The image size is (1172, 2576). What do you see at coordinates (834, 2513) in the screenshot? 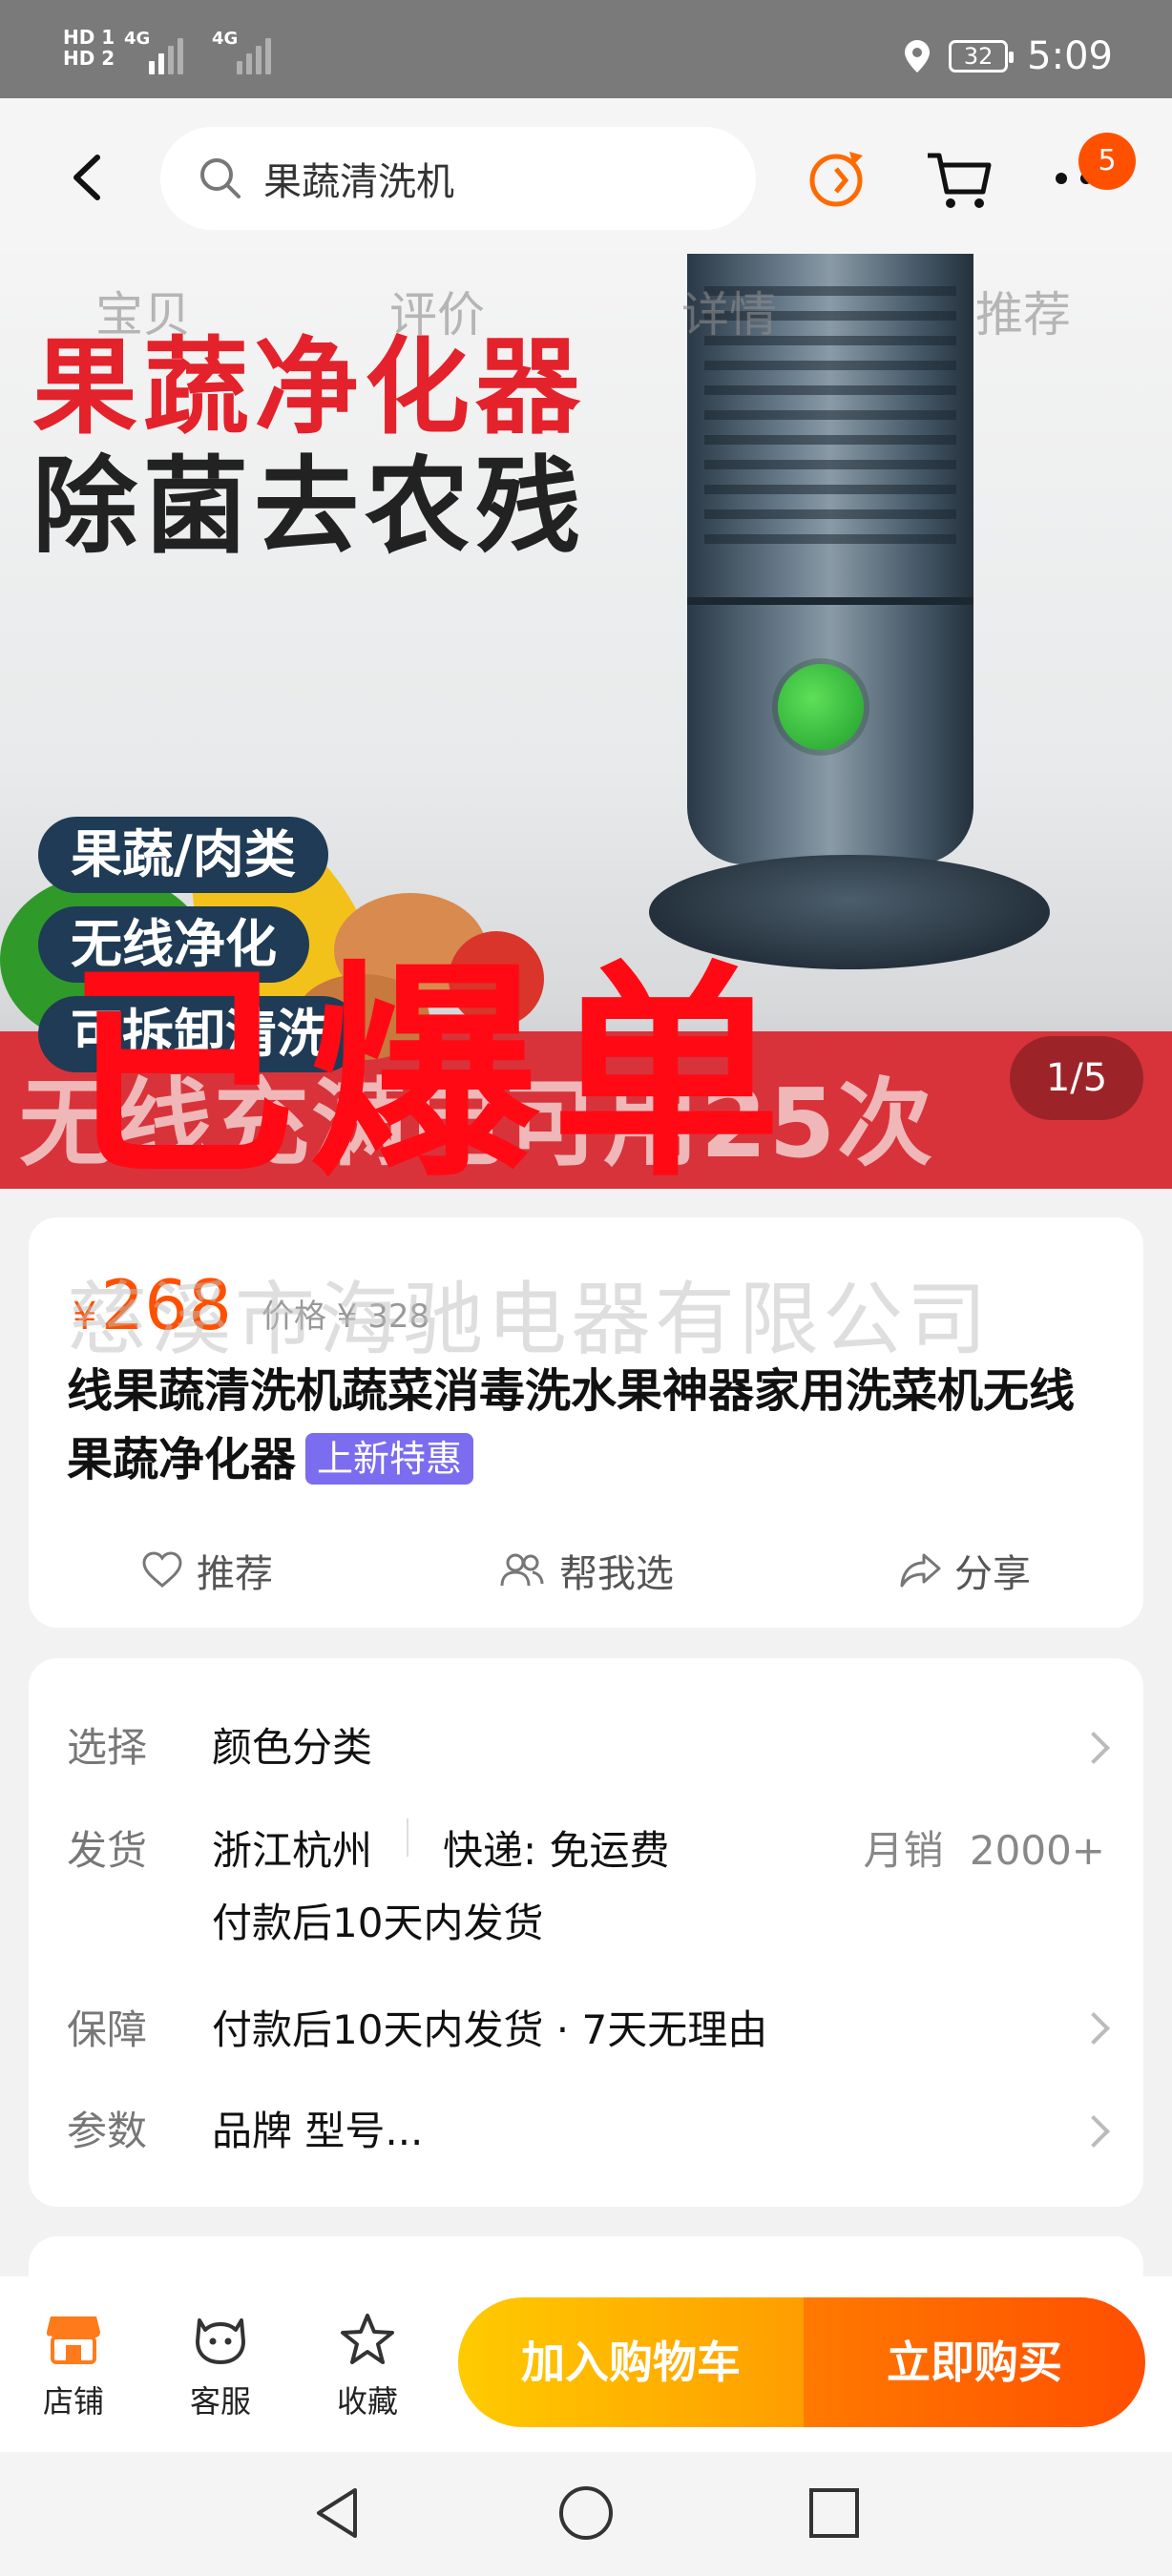
I see `nav-recents-icon` at bounding box center [834, 2513].